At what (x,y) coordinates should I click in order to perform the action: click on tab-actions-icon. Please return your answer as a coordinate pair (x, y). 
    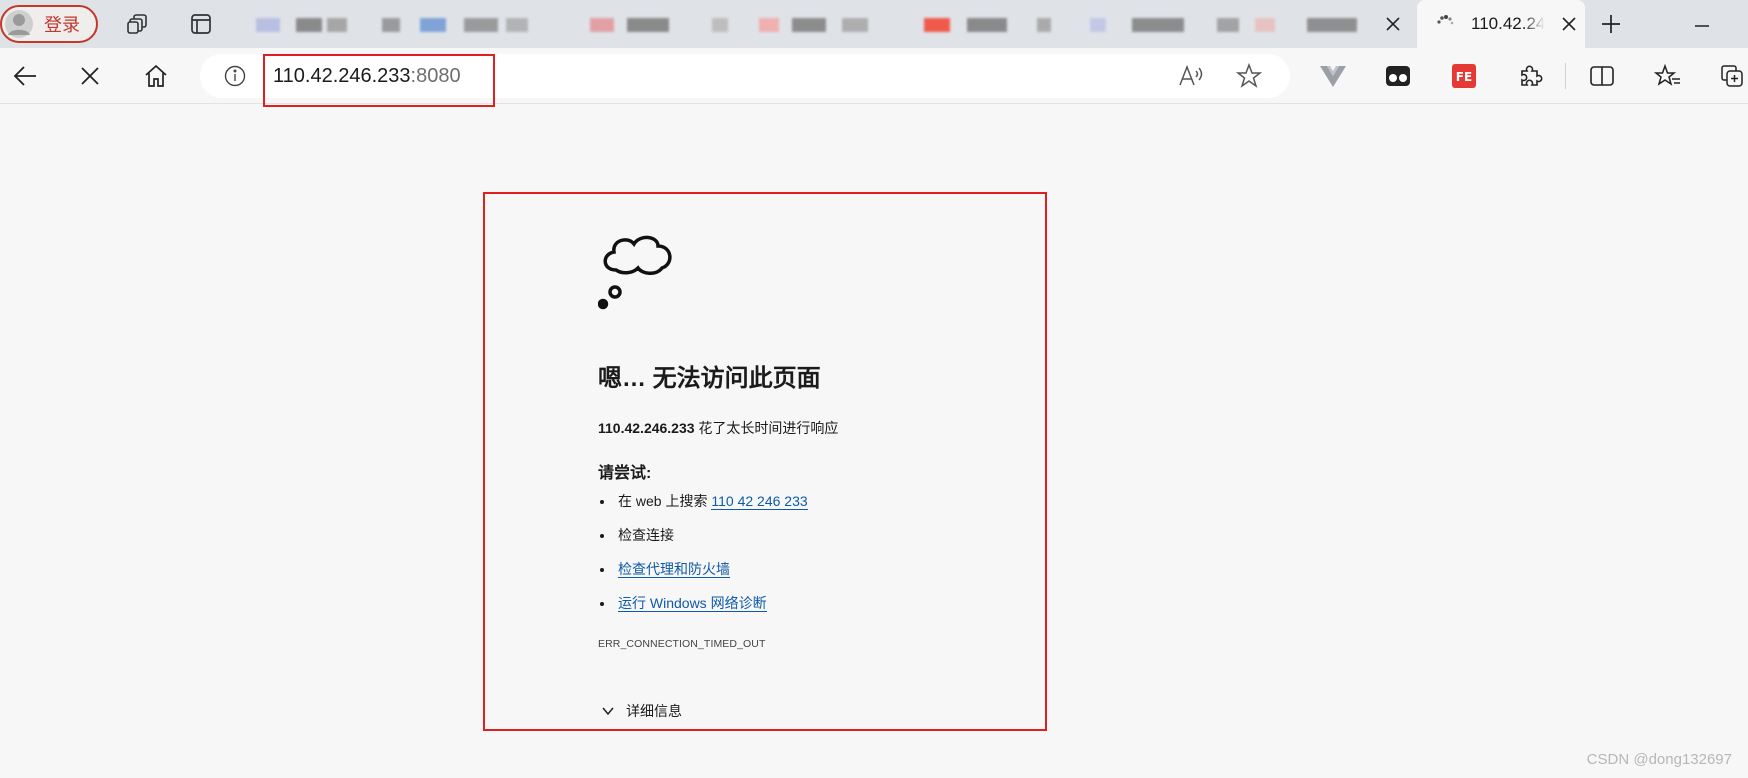
    Looking at the image, I should click on (201, 24).